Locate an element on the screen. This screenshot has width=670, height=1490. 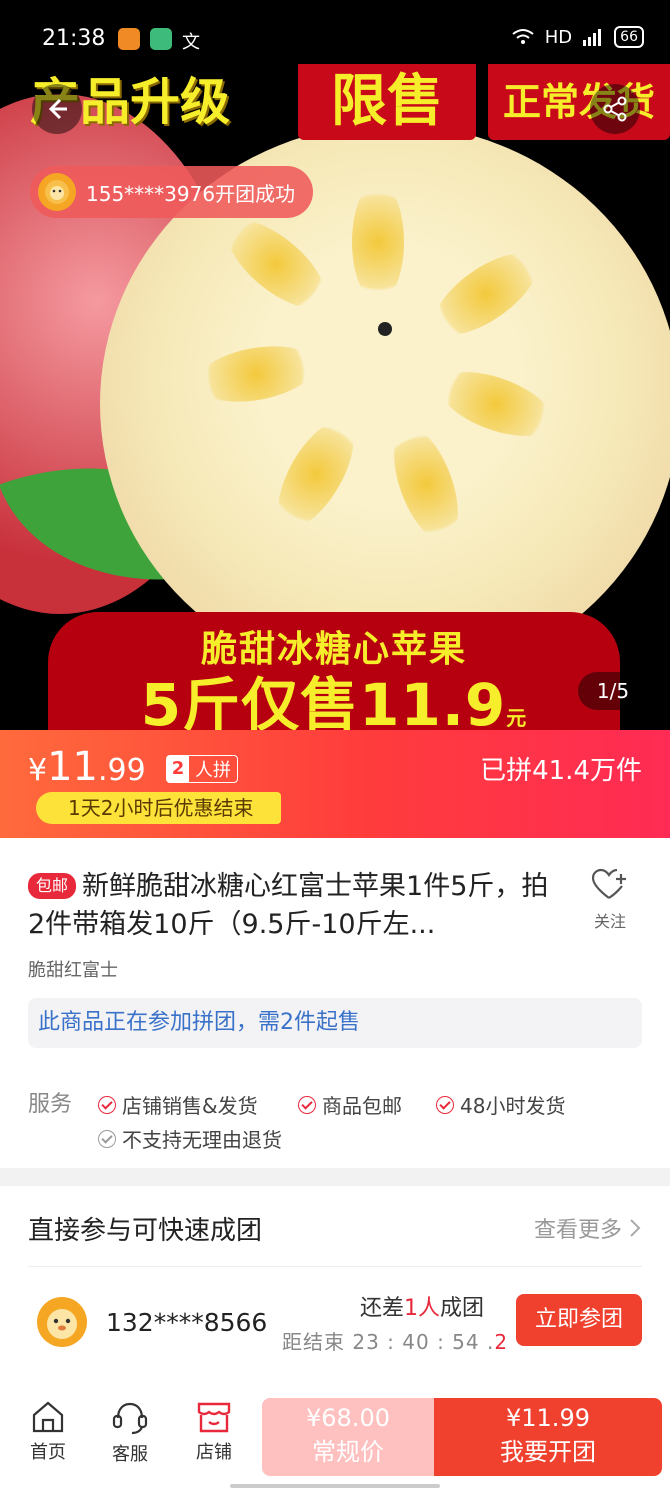
tab-home: 首页 is located at coordinates (48, 1432).